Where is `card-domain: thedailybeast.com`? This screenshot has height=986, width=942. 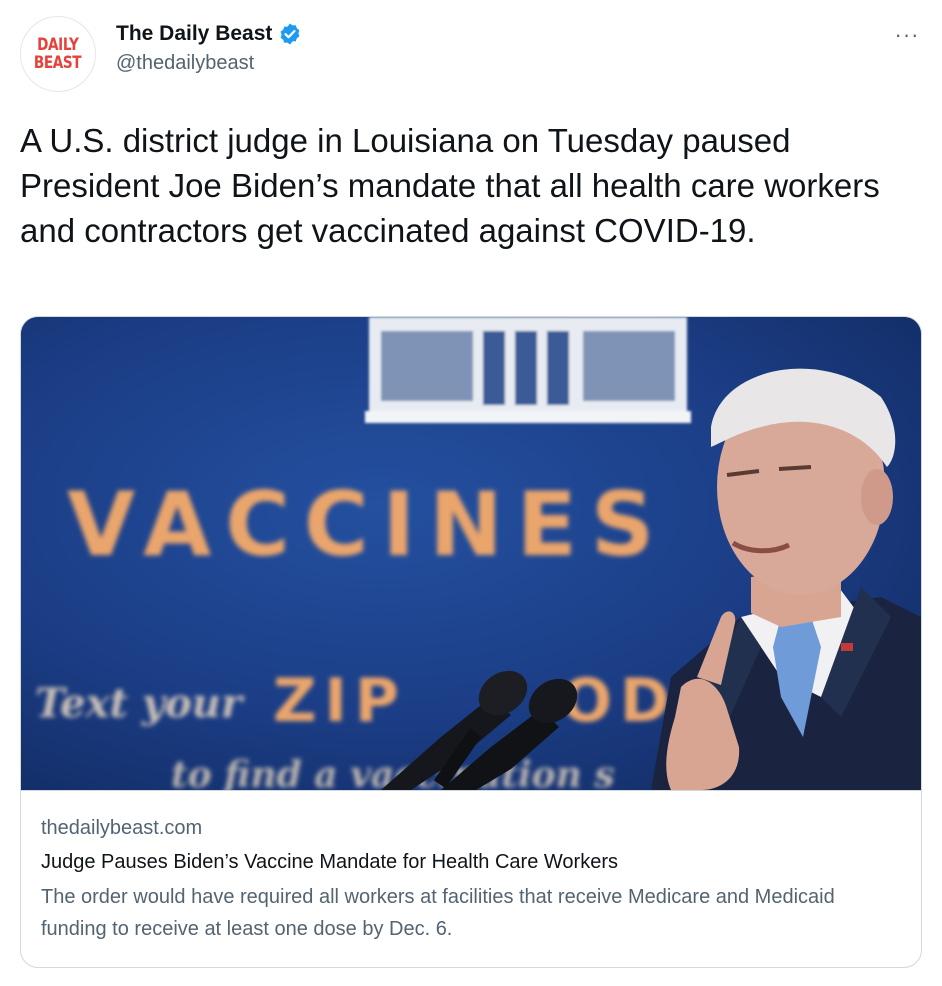
card-domain: thedailybeast.com is located at coordinates (122, 828).